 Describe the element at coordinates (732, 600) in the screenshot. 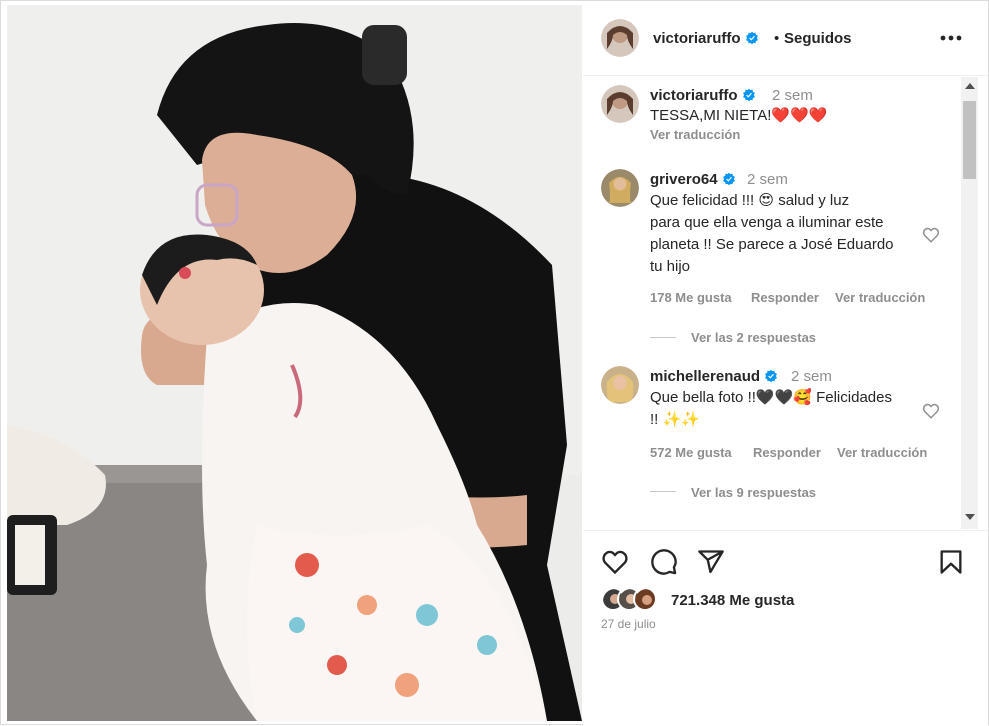

I see `post-likes-count: 721.348 Me gusta` at that location.